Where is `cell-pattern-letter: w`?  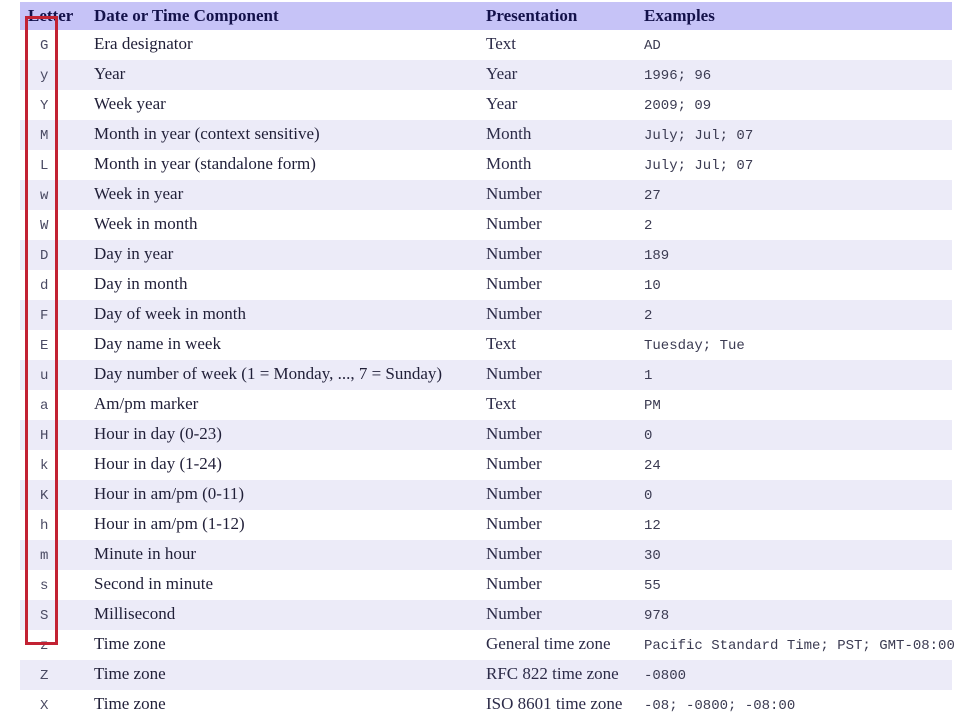
cell-pattern-letter: w is located at coordinates (53, 195).